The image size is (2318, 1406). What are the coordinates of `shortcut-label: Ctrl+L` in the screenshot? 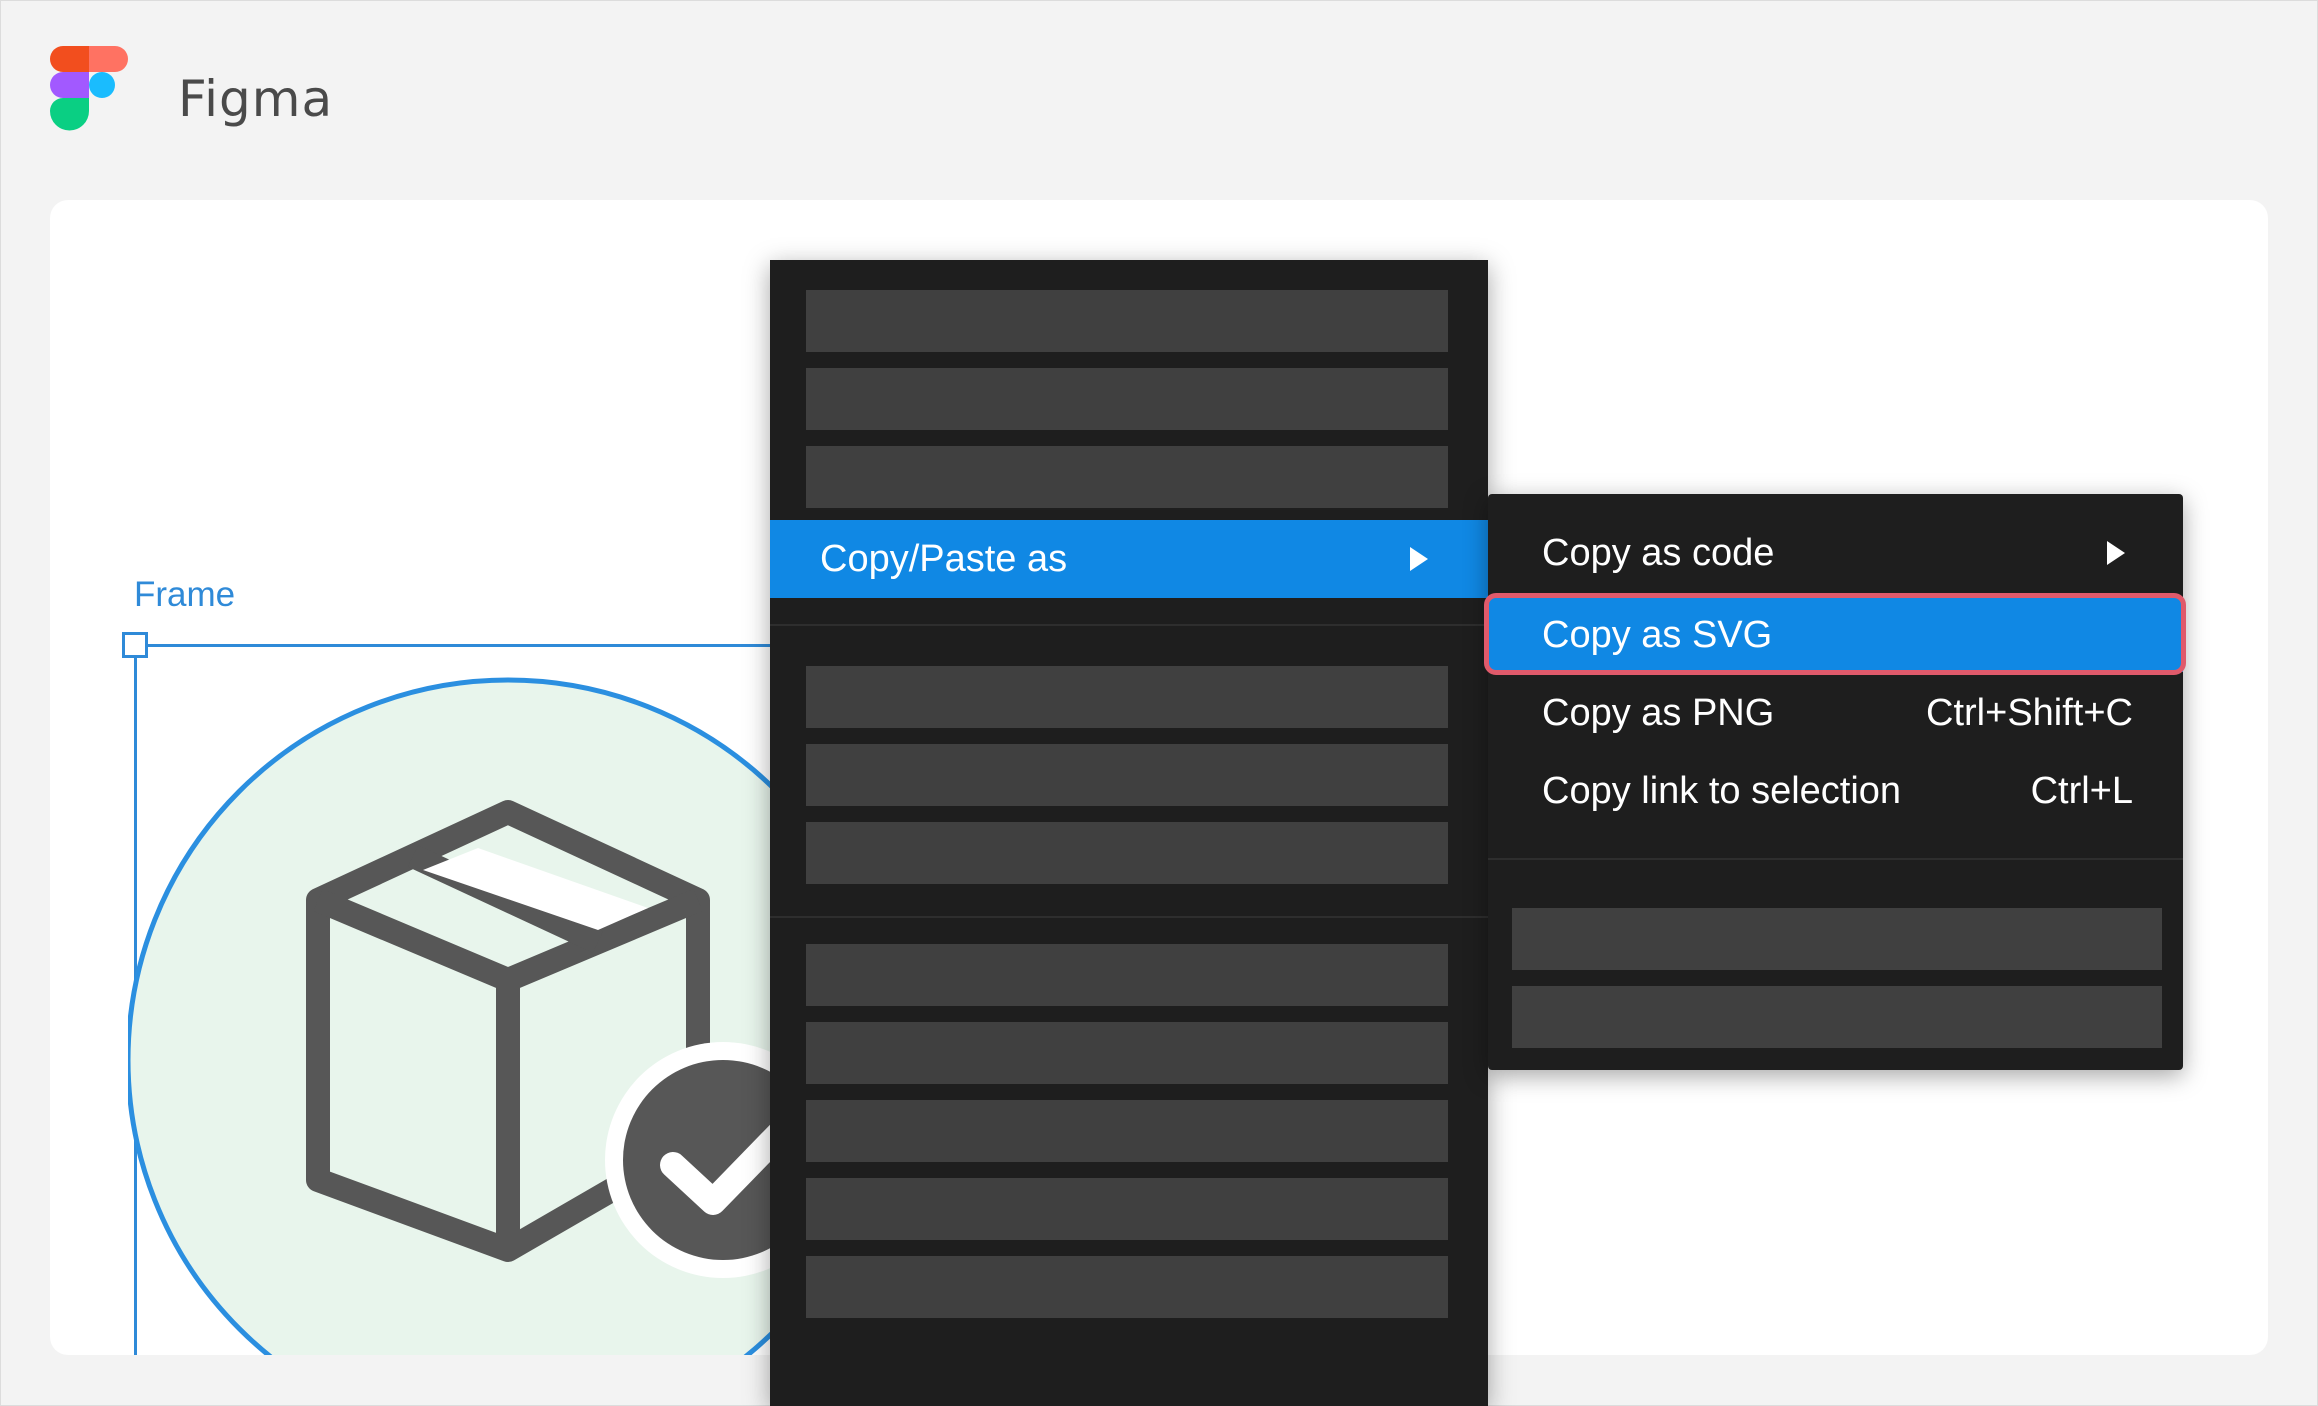 It's located at (2081, 790).